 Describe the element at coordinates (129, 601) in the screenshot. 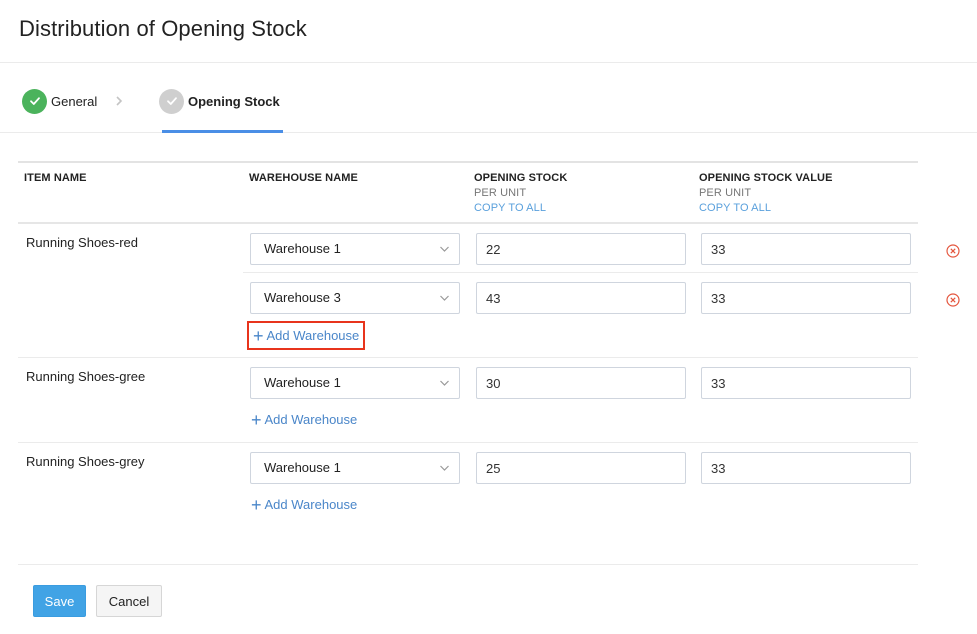

I see `cancel-button: Cancel` at that location.